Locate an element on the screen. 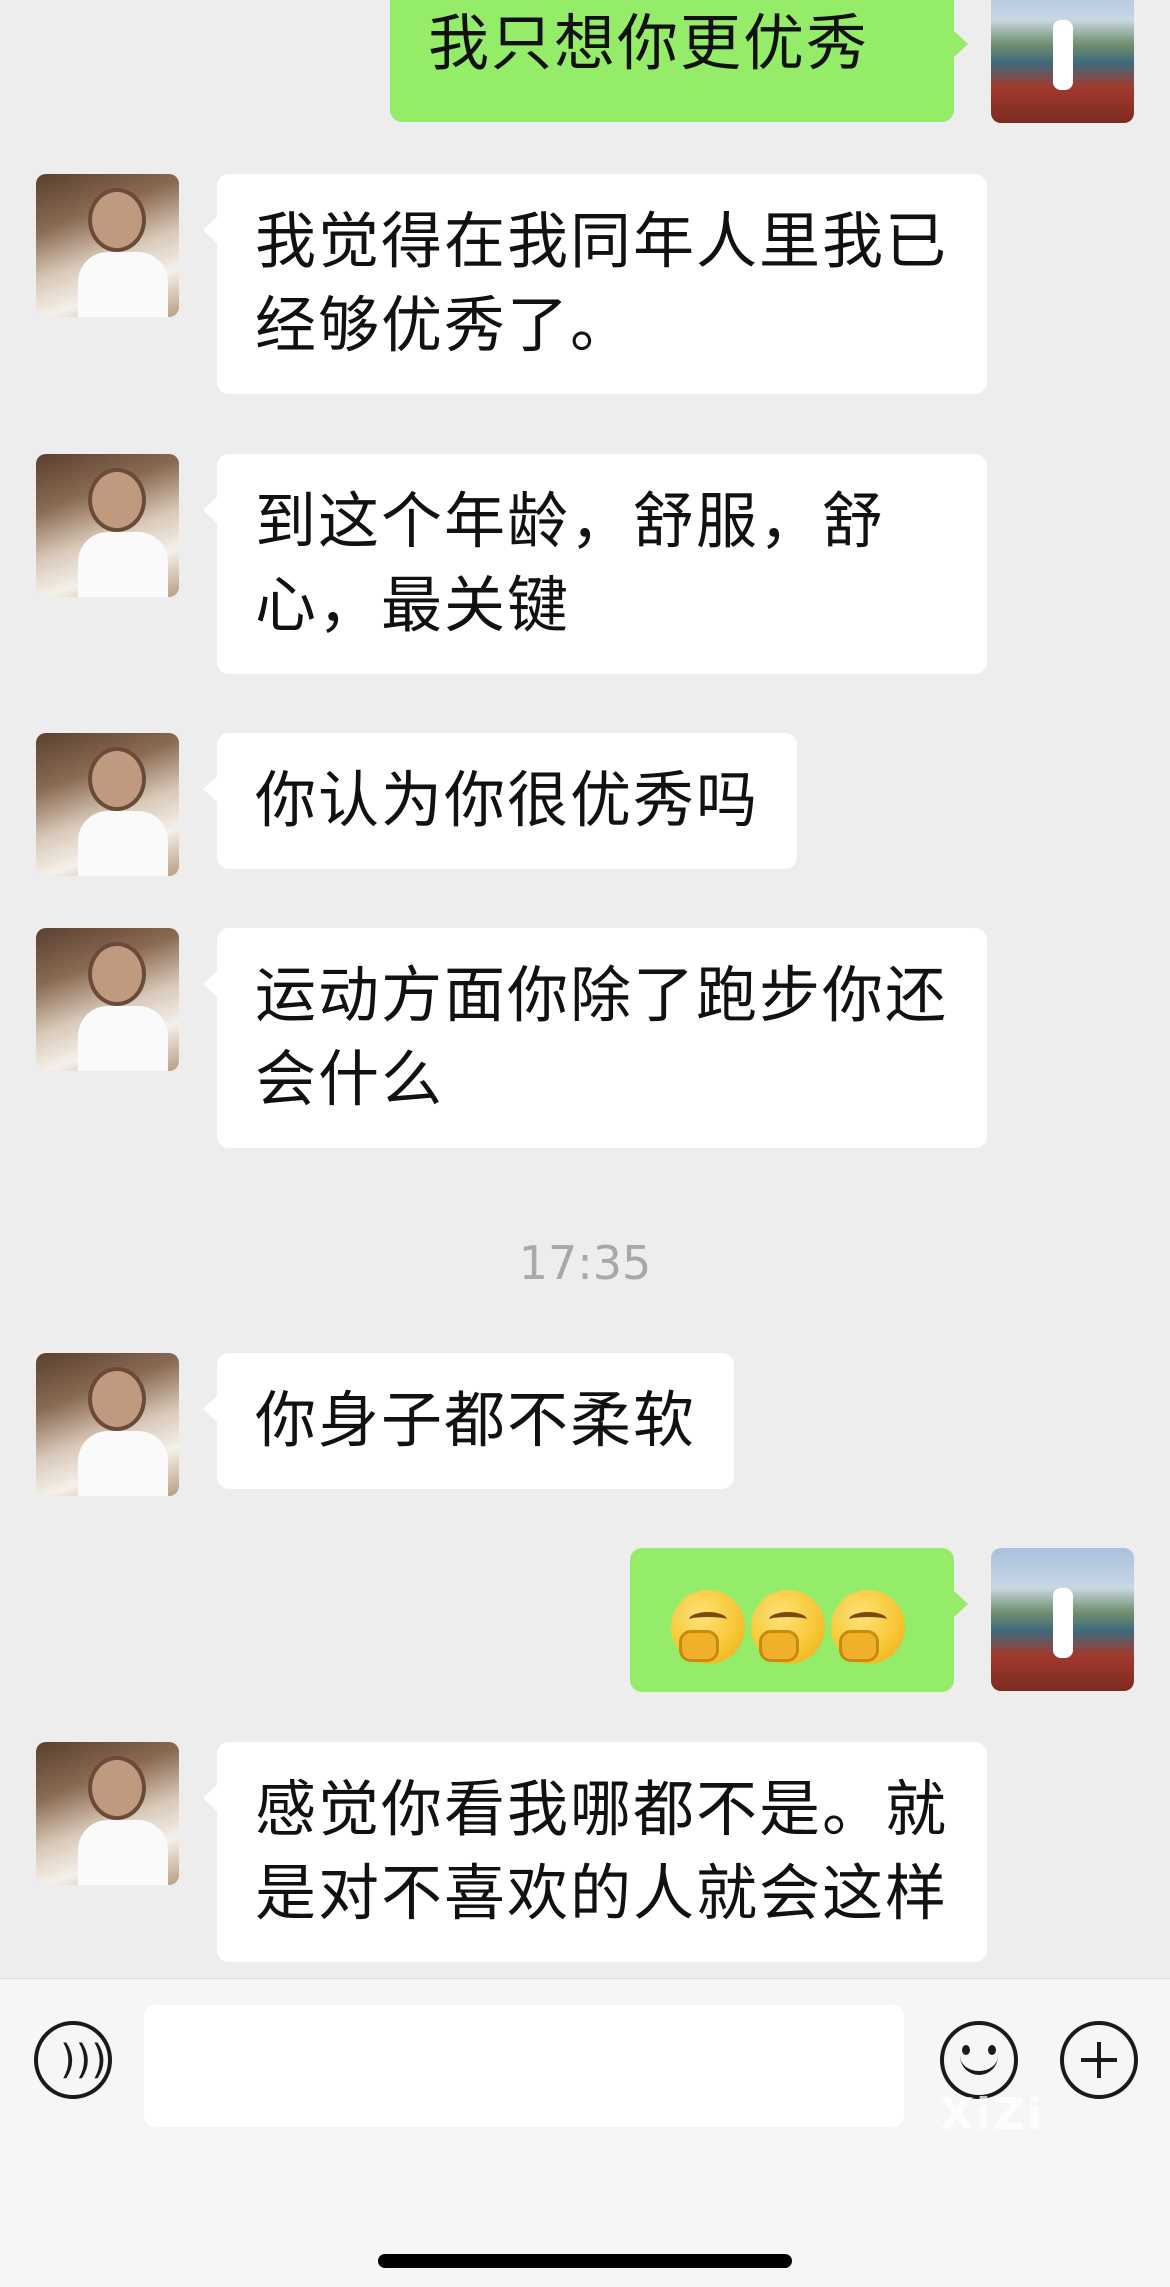 The height and width of the screenshot is (2287, 1170). message-timestamp: 17:35 is located at coordinates (585, 1263).